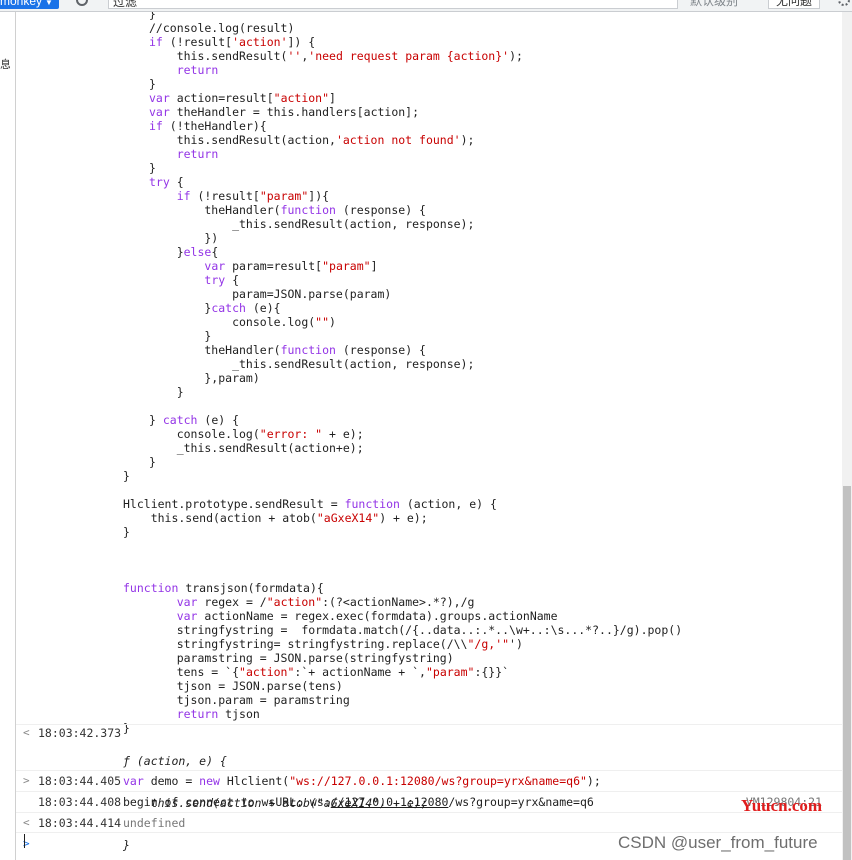  I want to click on code-line: if (!result['action']) {, so click(232, 42).